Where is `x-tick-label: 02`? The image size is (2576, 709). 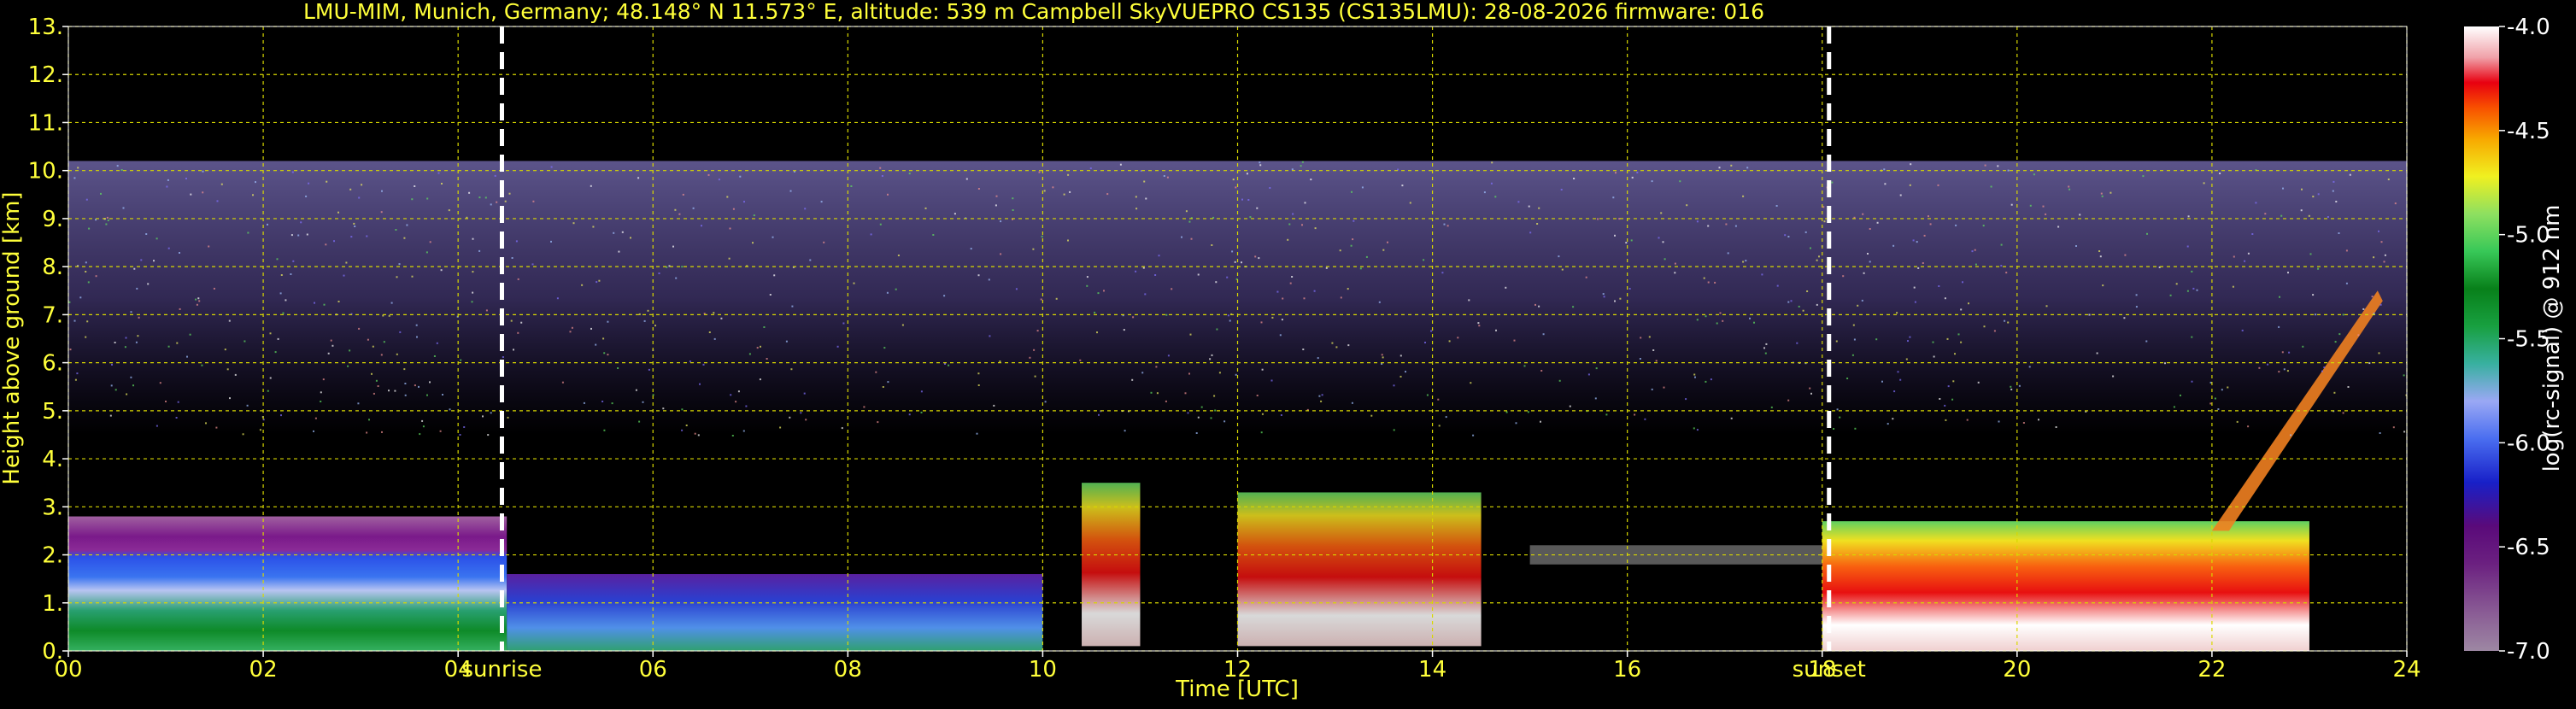
x-tick-label: 02 is located at coordinates (263, 670).